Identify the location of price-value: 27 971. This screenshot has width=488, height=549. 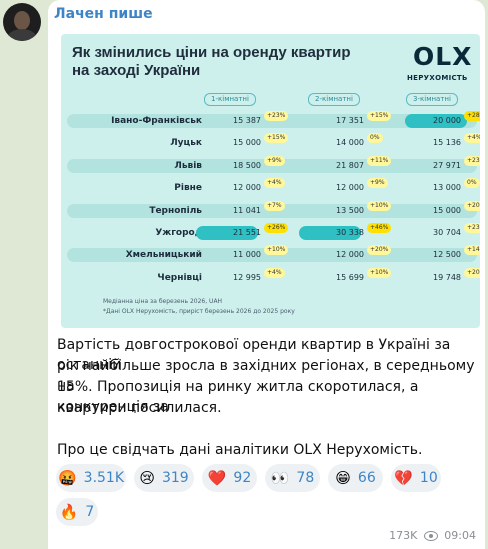
(447, 165).